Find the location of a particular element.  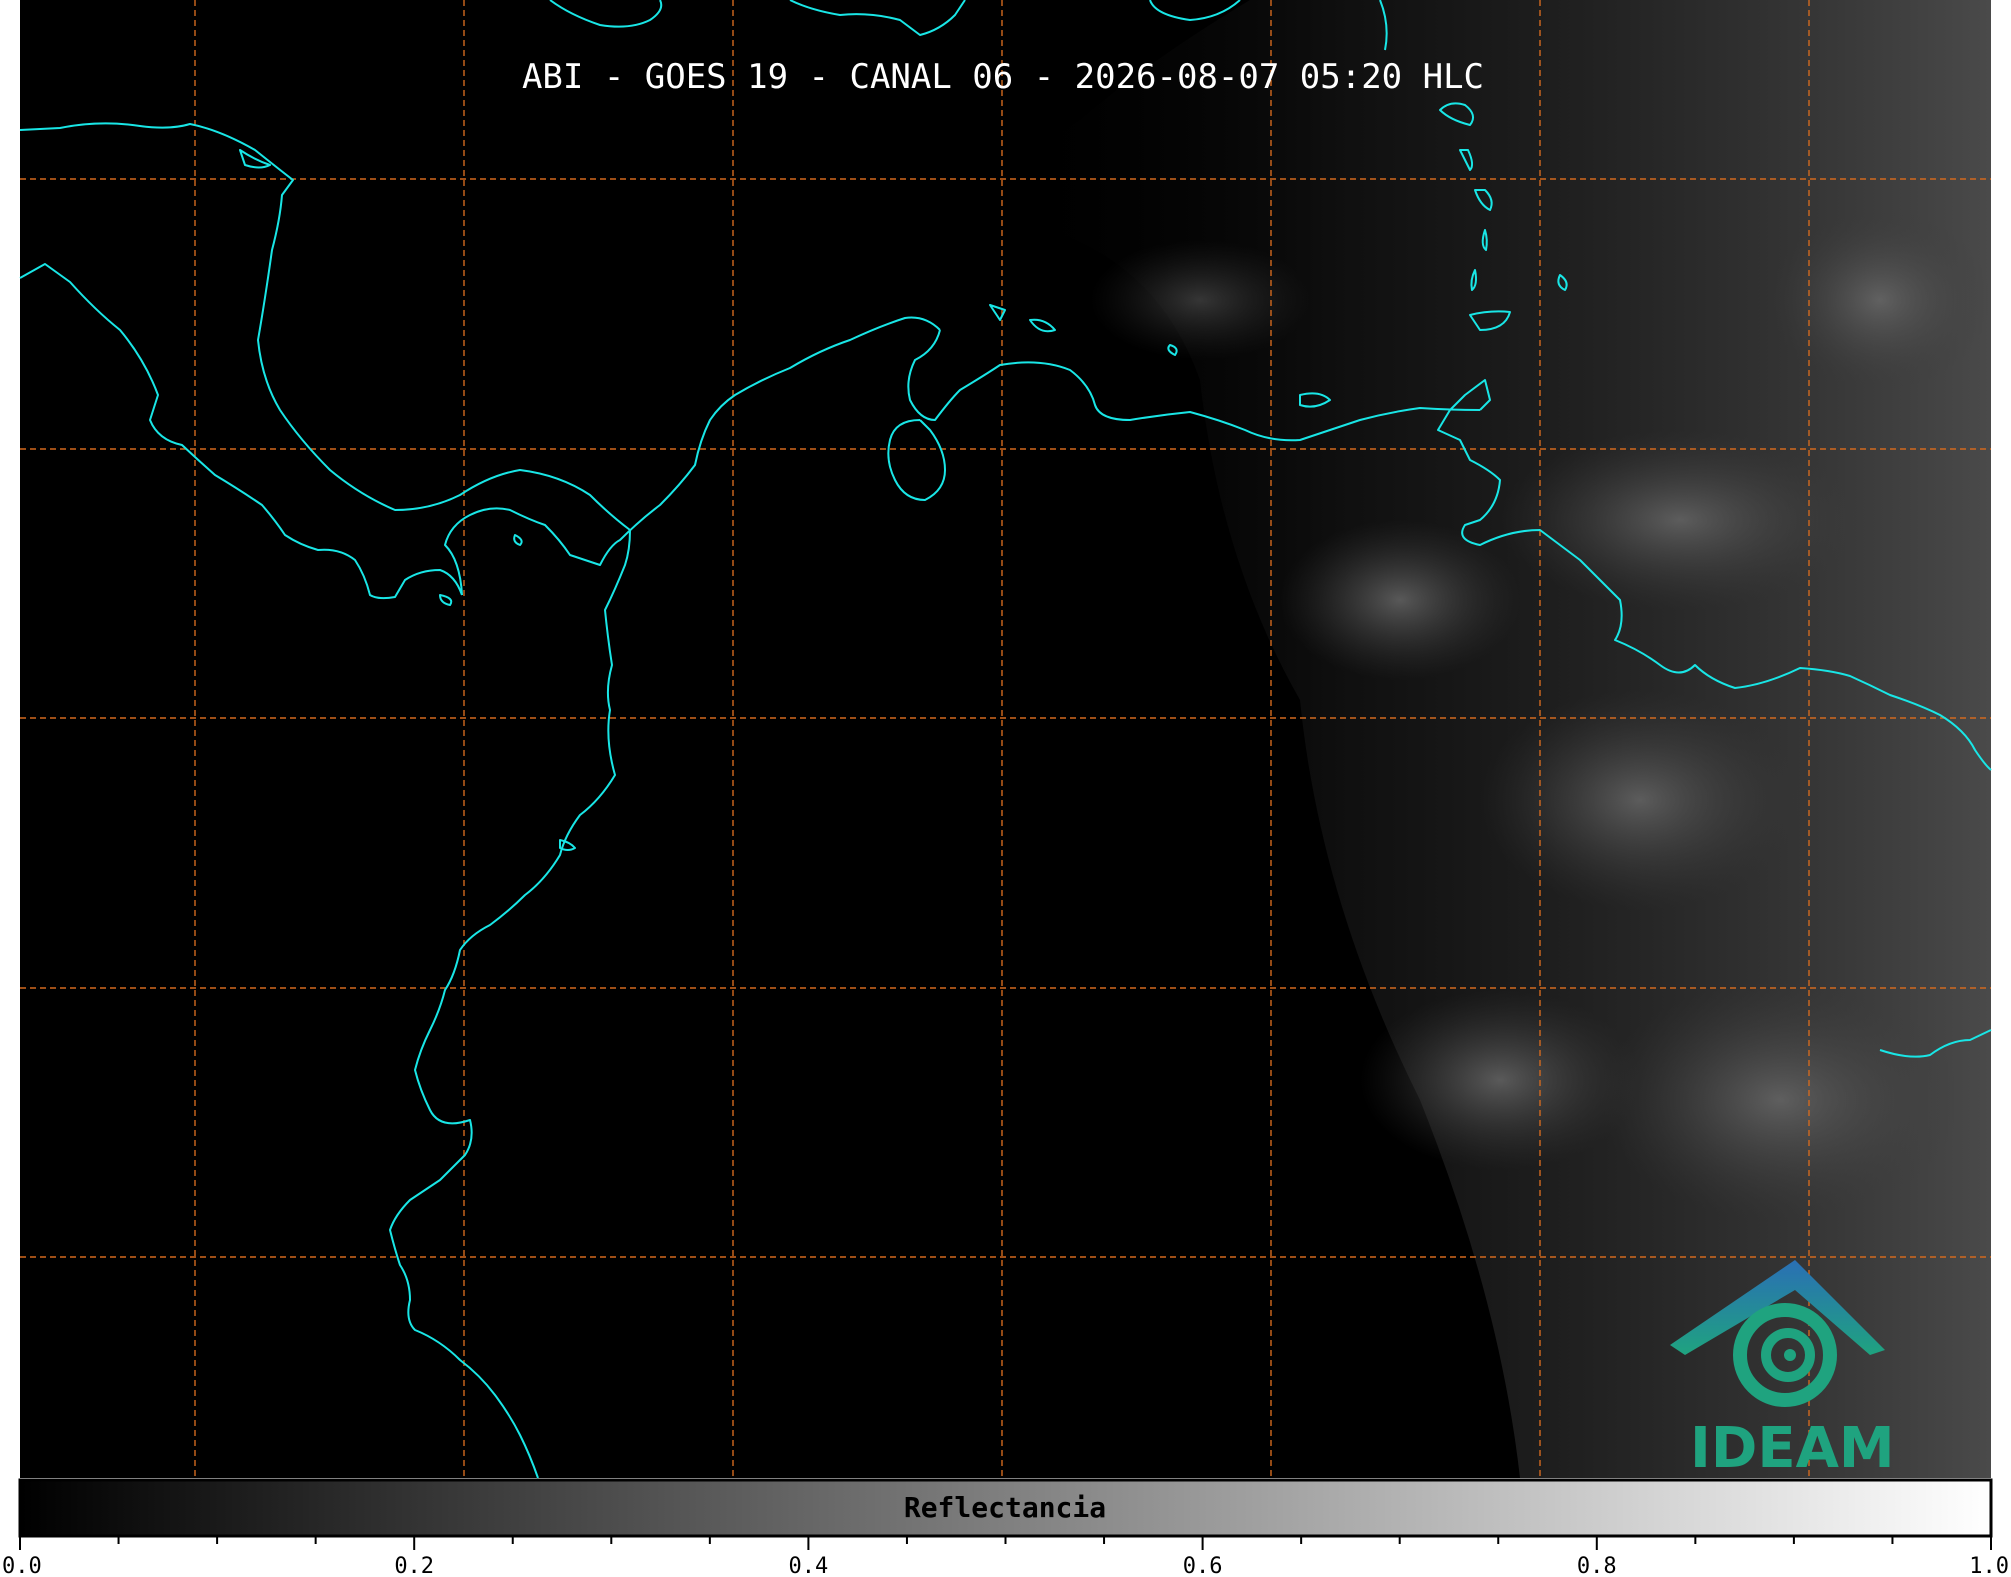

colorbar-tick-label: 0.2 is located at coordinates (414, 1565).